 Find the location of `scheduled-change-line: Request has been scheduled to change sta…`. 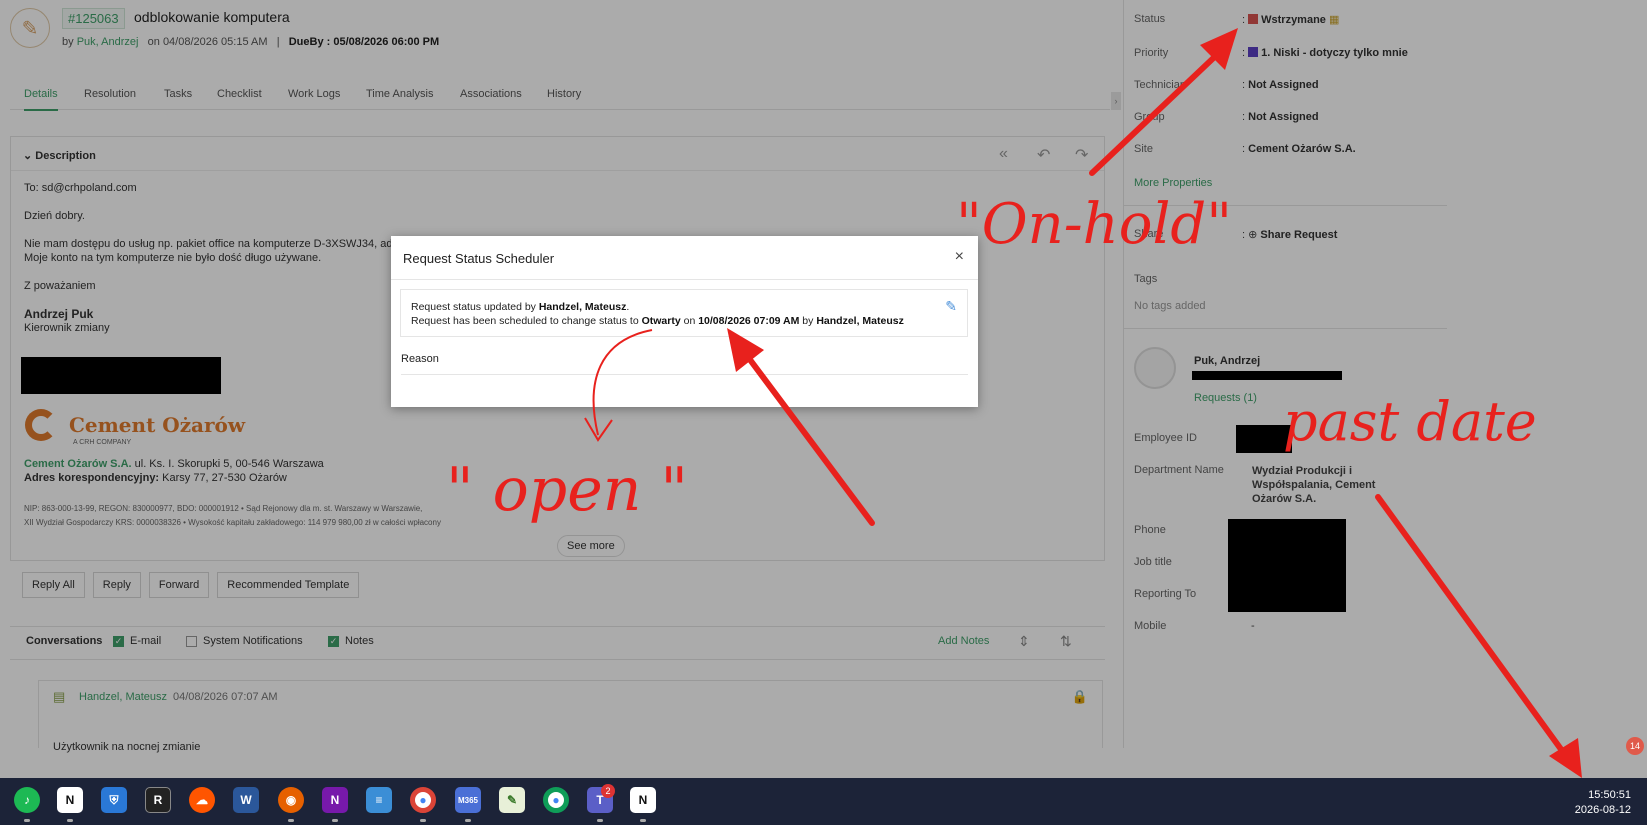

scheduled-change-line: Request has been scheduled to change sta… is located at coordinates (657, 321).